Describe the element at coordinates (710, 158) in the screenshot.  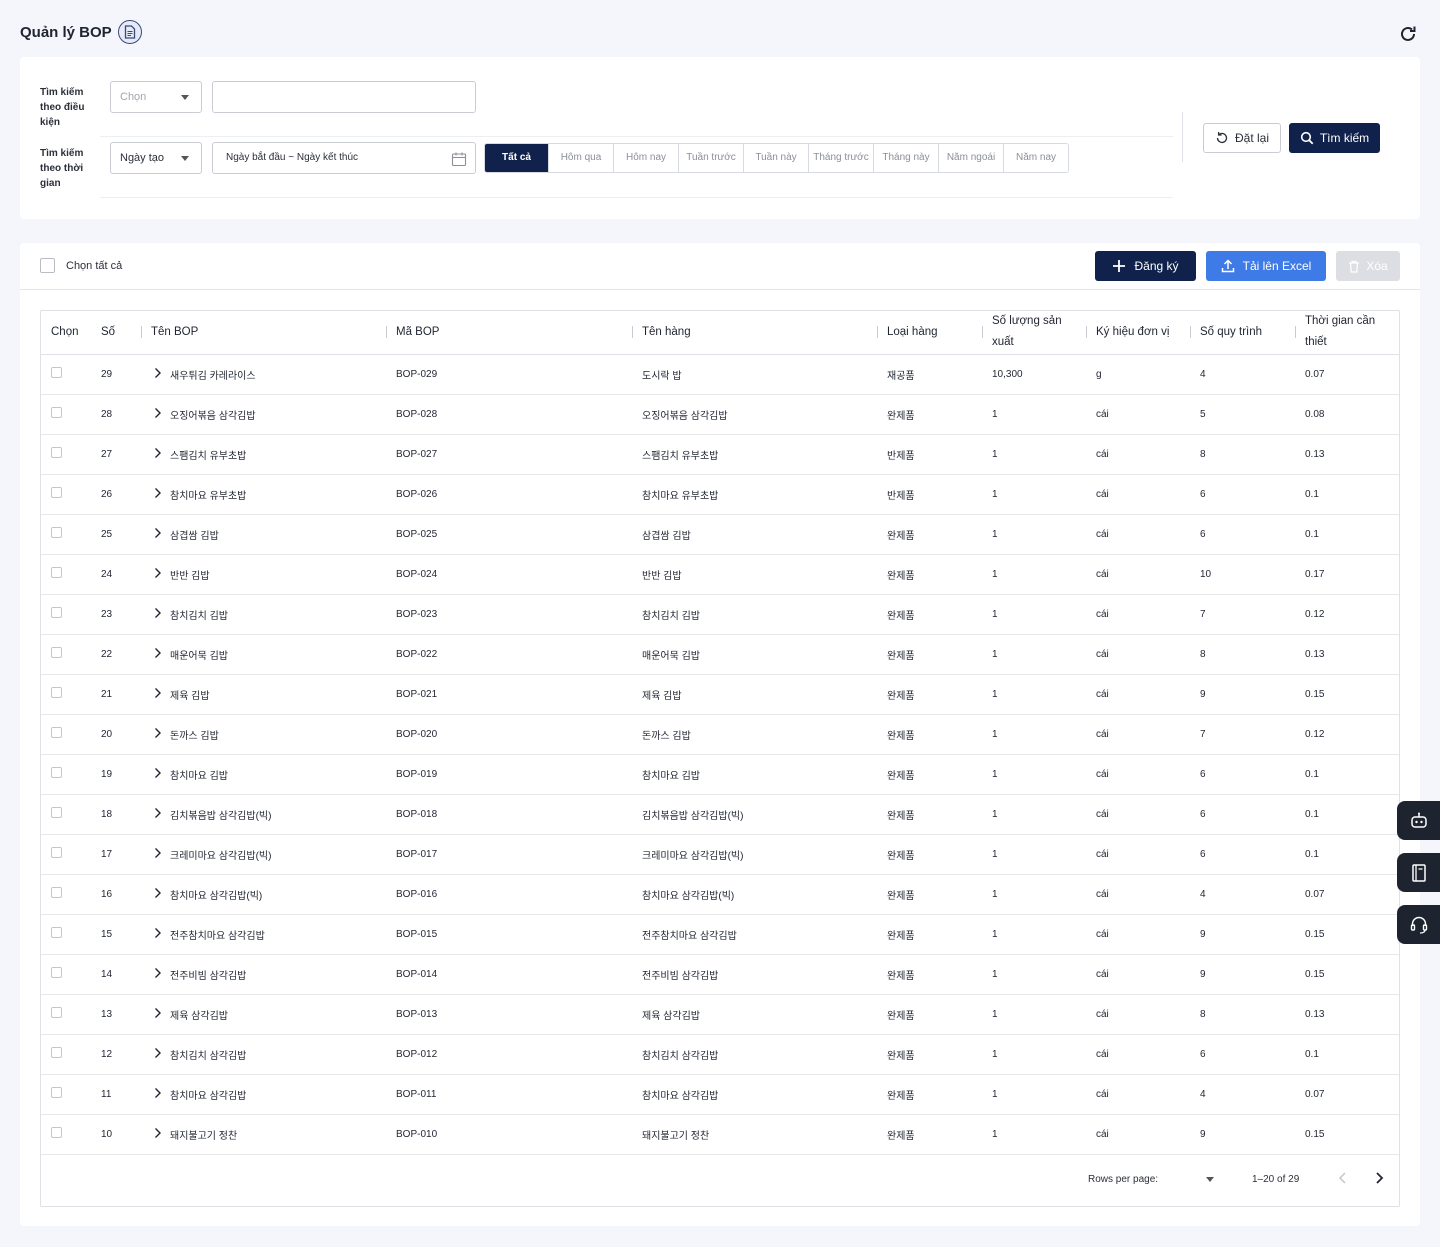
I see `period-tab-last-week: Tuần trước` at that location.